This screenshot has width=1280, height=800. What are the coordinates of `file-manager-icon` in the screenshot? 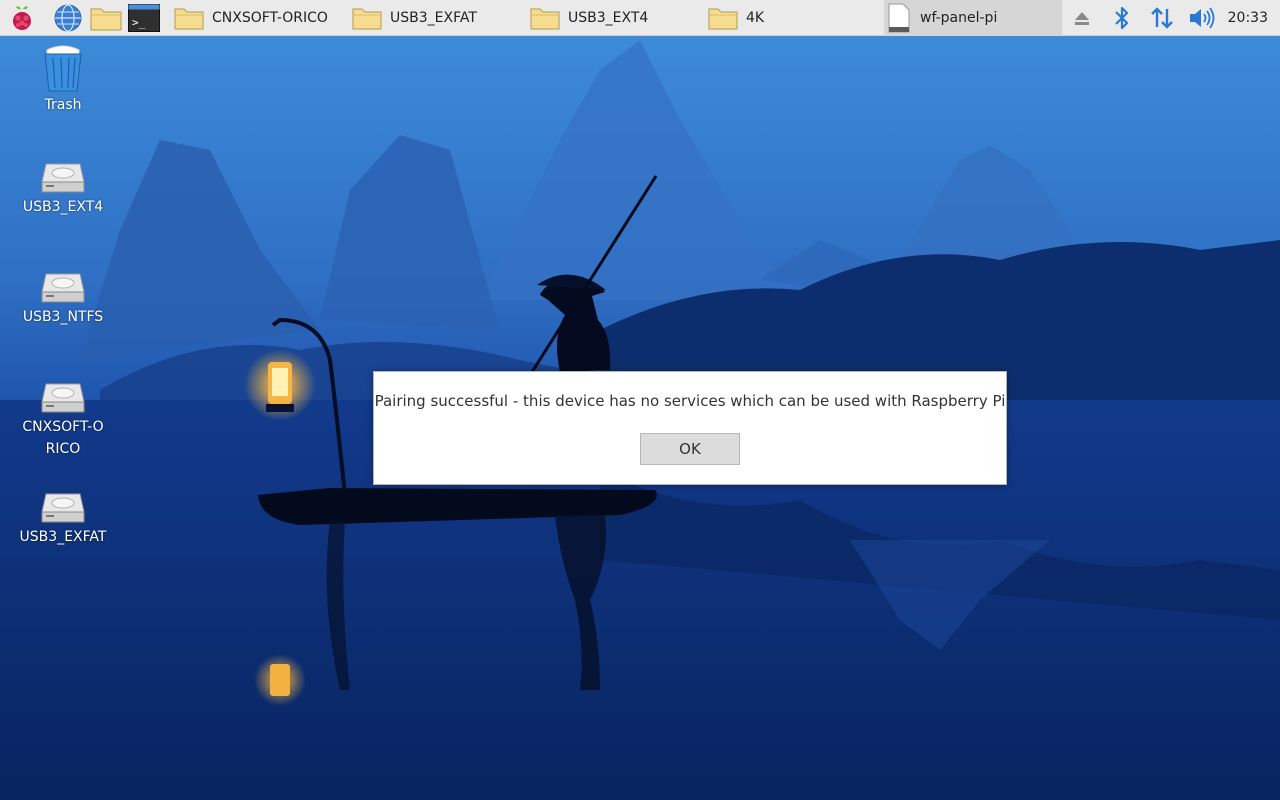 It's located at (106, 18).